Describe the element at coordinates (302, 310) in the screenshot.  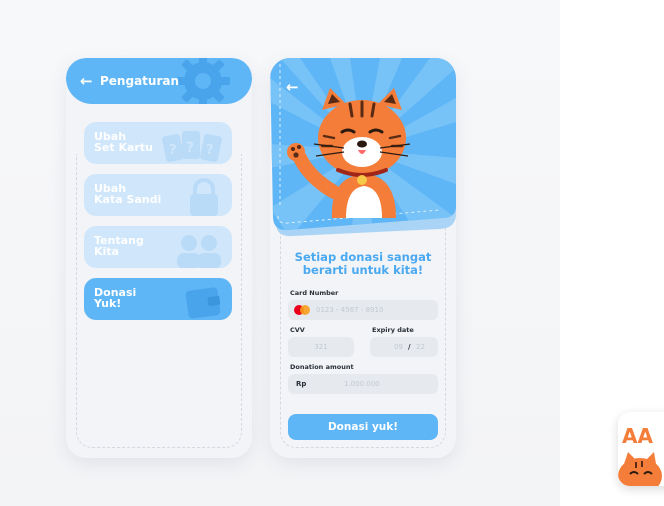
I see `mastercard-icon` at that location.